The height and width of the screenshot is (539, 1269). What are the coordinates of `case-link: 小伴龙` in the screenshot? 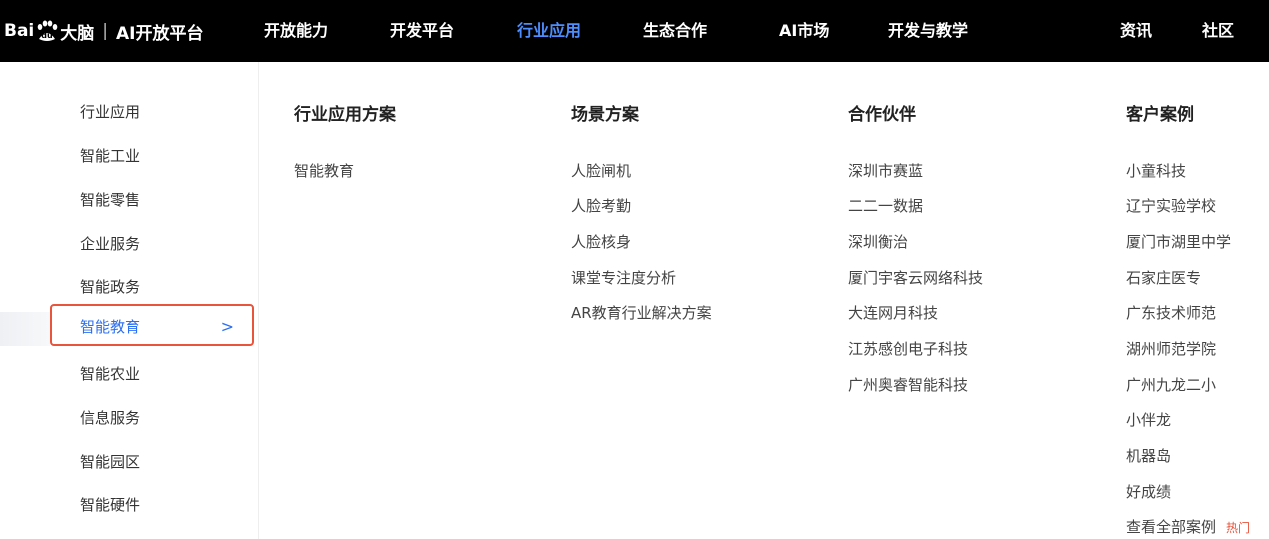 It's located at (1148, 419).